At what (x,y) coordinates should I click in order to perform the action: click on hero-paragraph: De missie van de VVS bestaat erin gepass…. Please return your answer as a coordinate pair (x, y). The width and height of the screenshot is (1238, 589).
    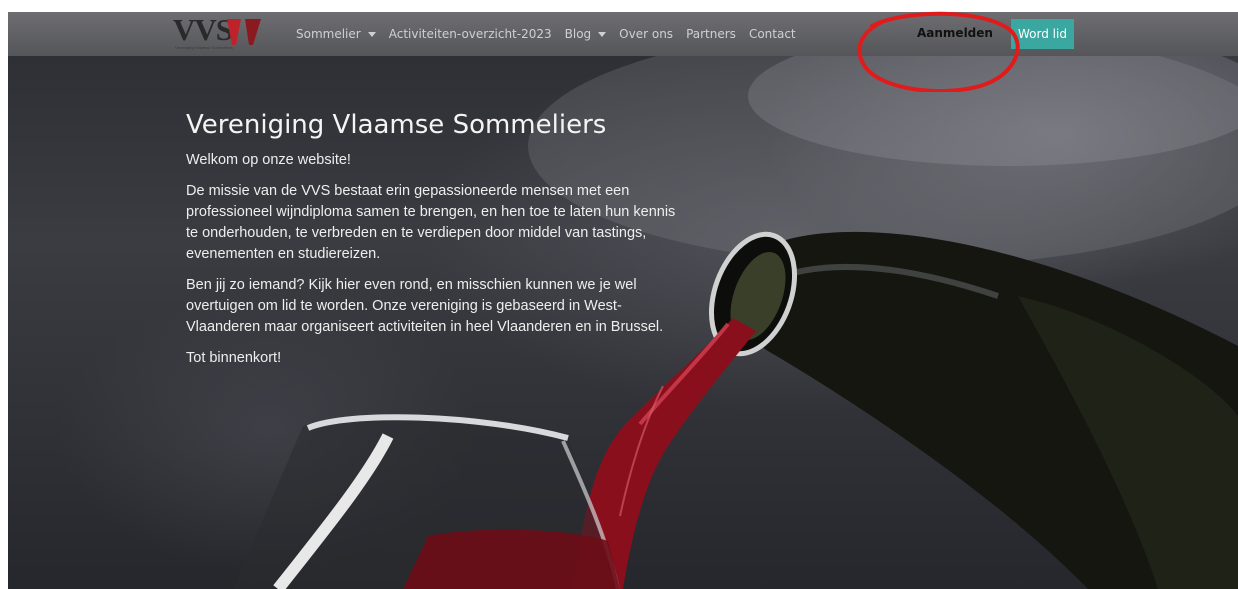
    Looking at the image, I should click on (431, 222).